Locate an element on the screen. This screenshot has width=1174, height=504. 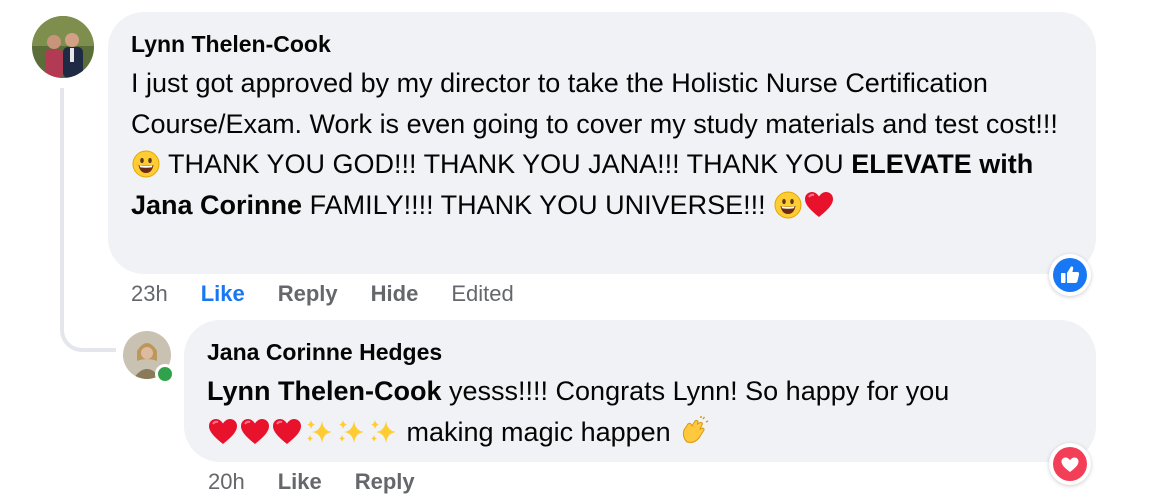
commenter-avatar is located at coordinates (63, 47).